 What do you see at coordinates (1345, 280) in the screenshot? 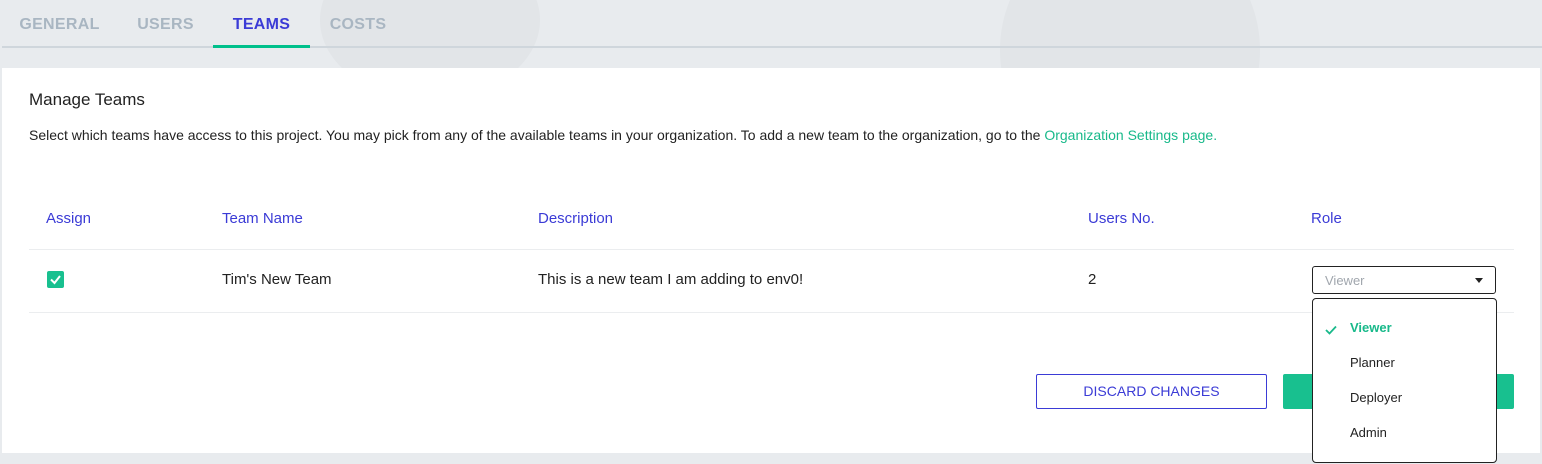
I see `role-select-value: Viewer` at bounding box center [1345, 280].